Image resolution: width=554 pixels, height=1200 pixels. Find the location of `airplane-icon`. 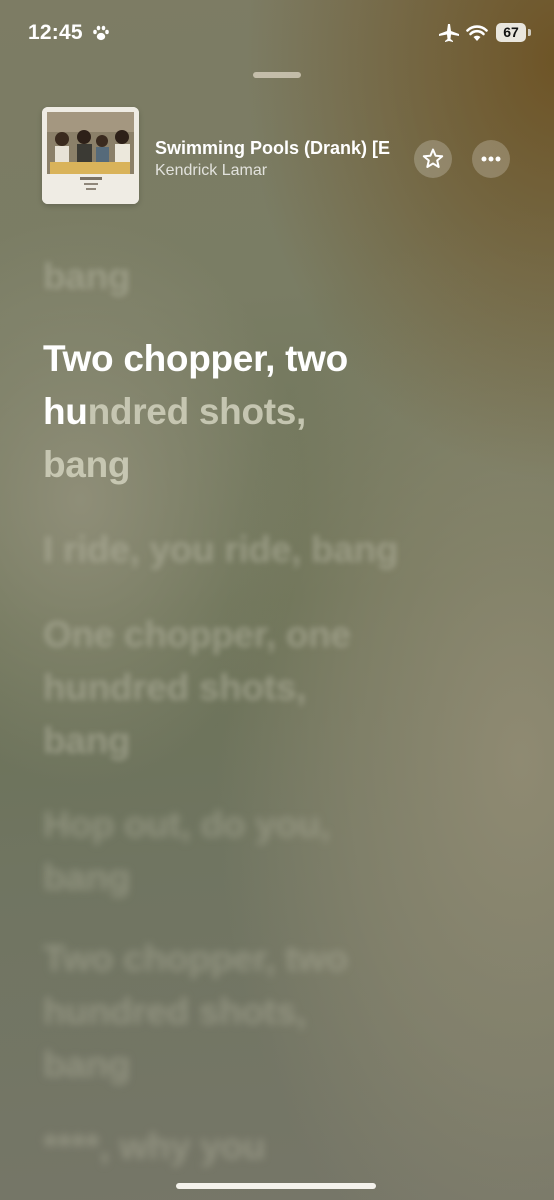

airplane-icon is located at coordinates (449, 33).